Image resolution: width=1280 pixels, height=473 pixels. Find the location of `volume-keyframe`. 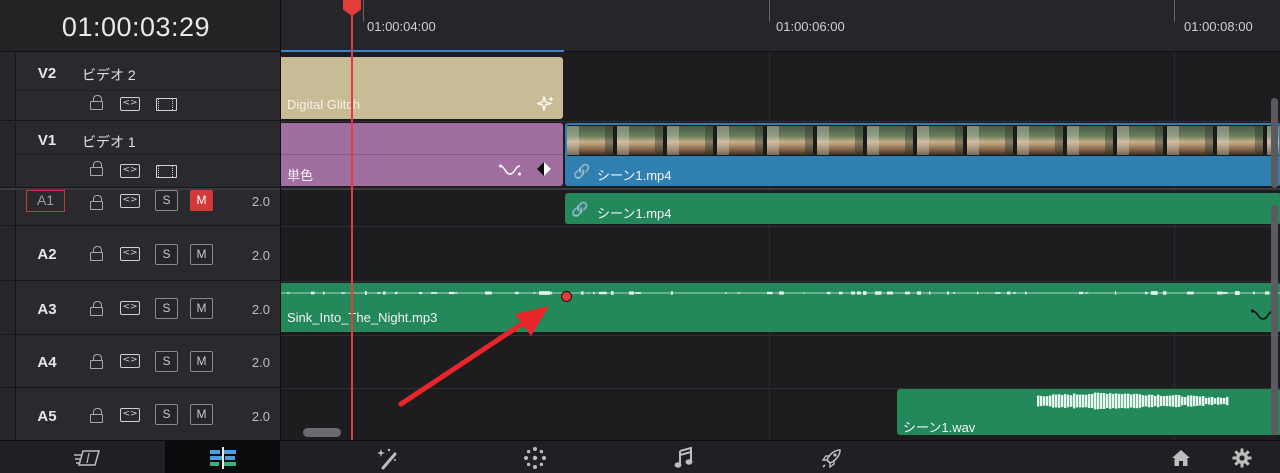

volume-keyframe is located at coordinates (566, 296).